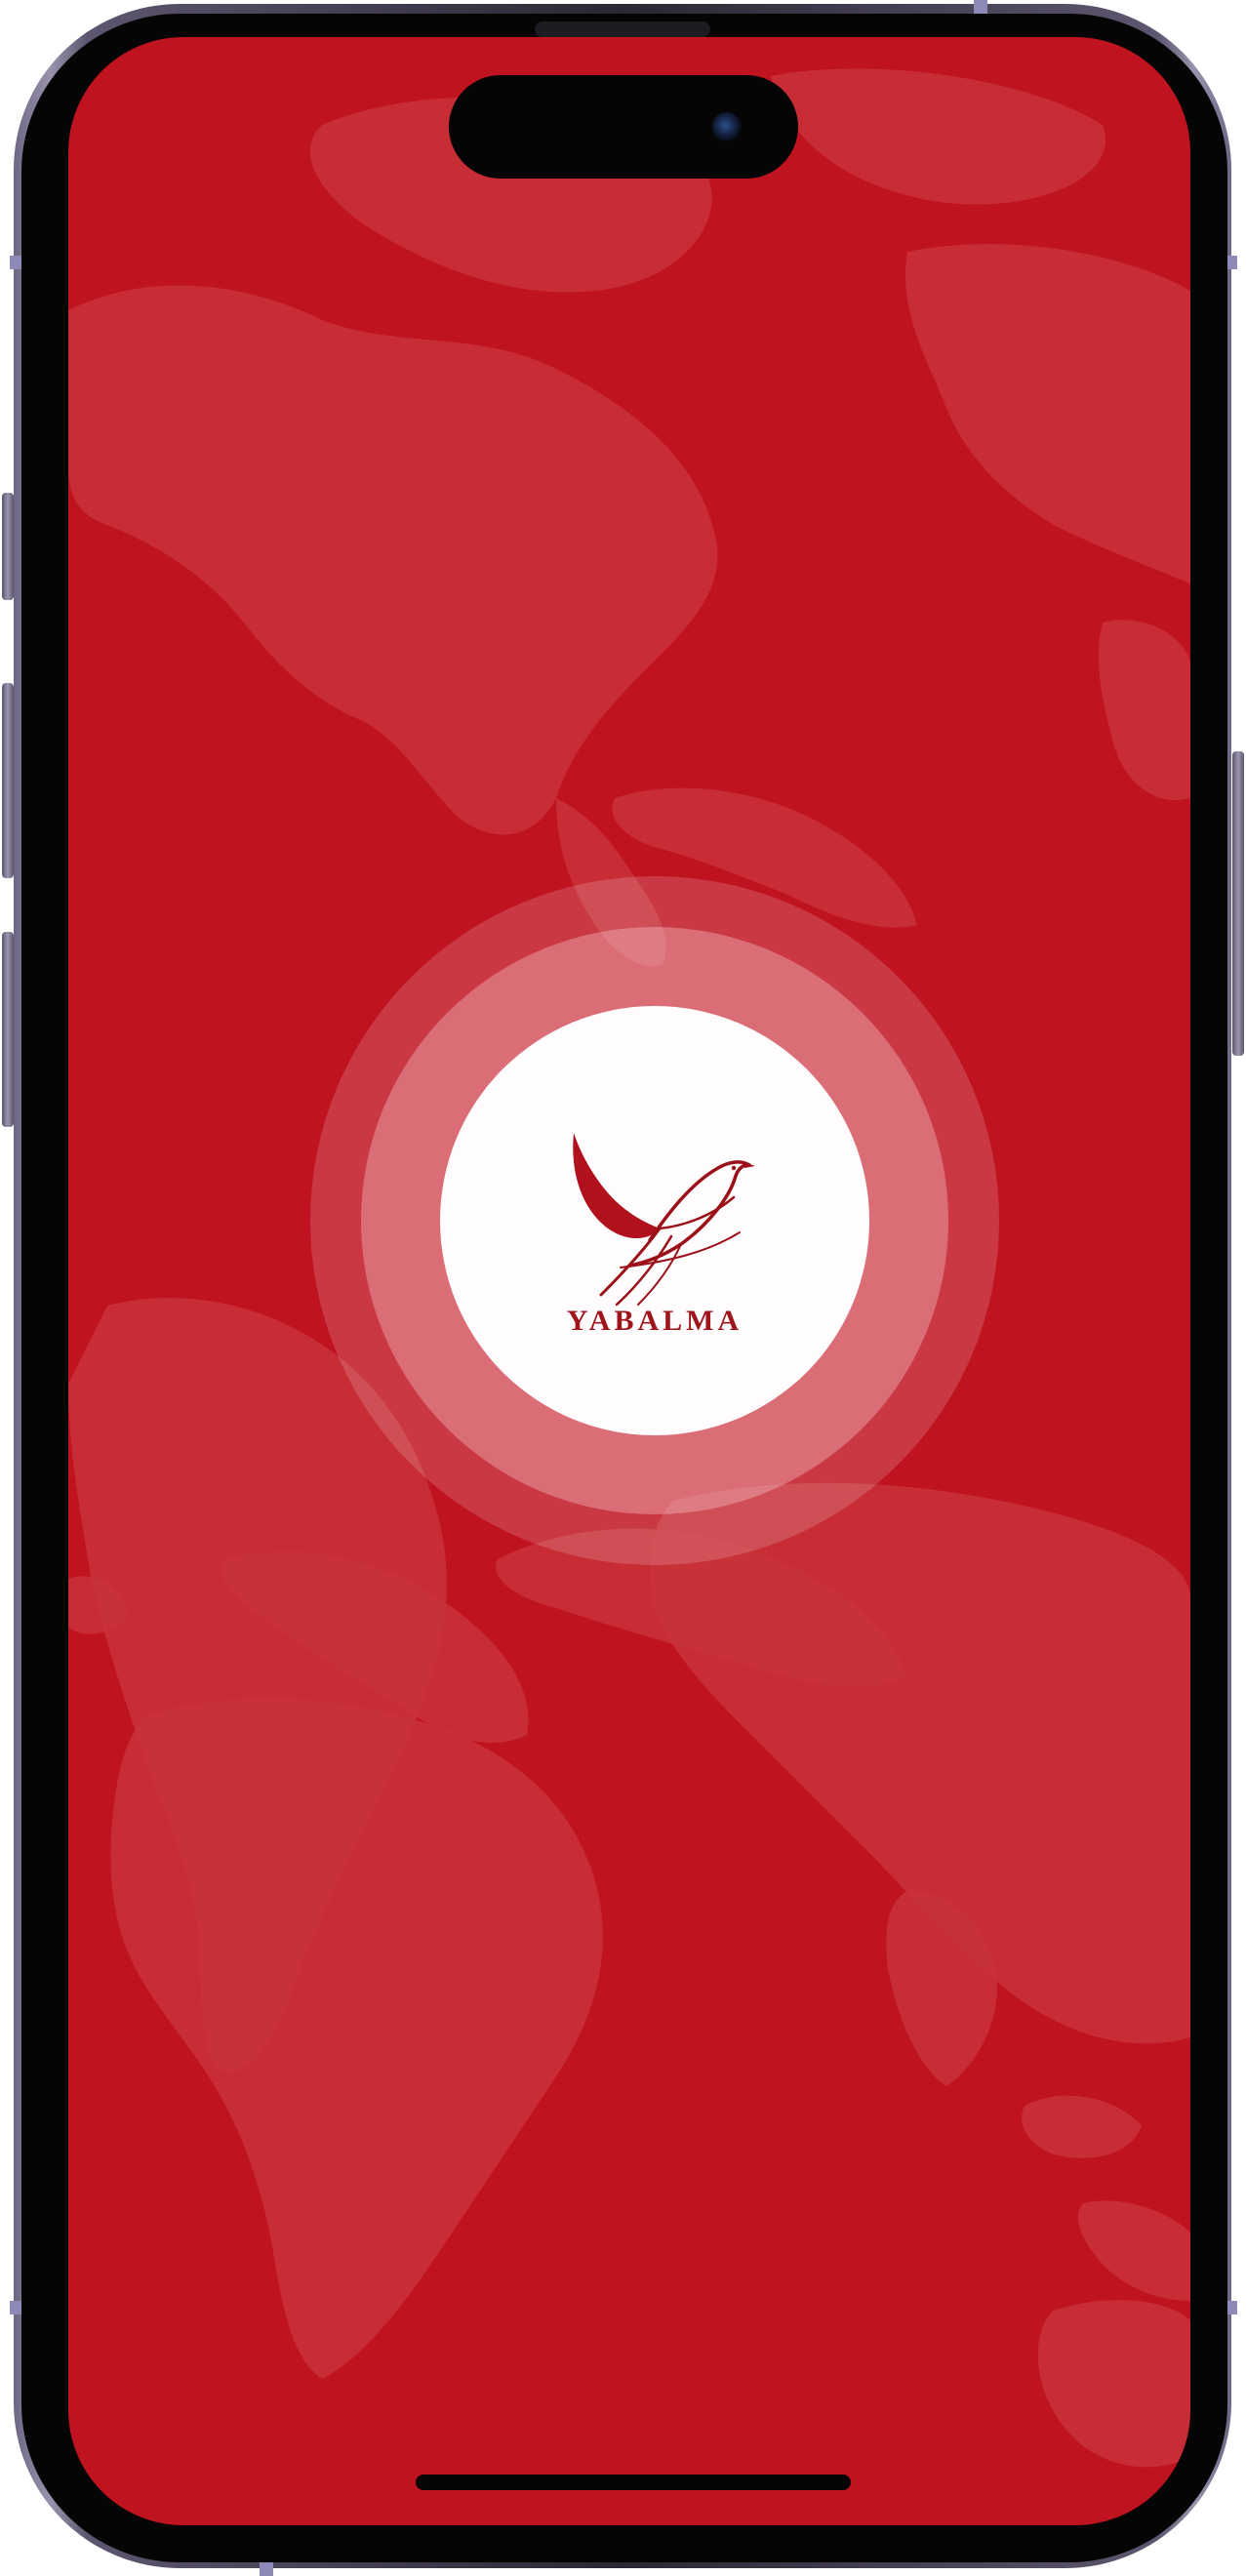  I want to click on volume-up-button, so click(8, 780).